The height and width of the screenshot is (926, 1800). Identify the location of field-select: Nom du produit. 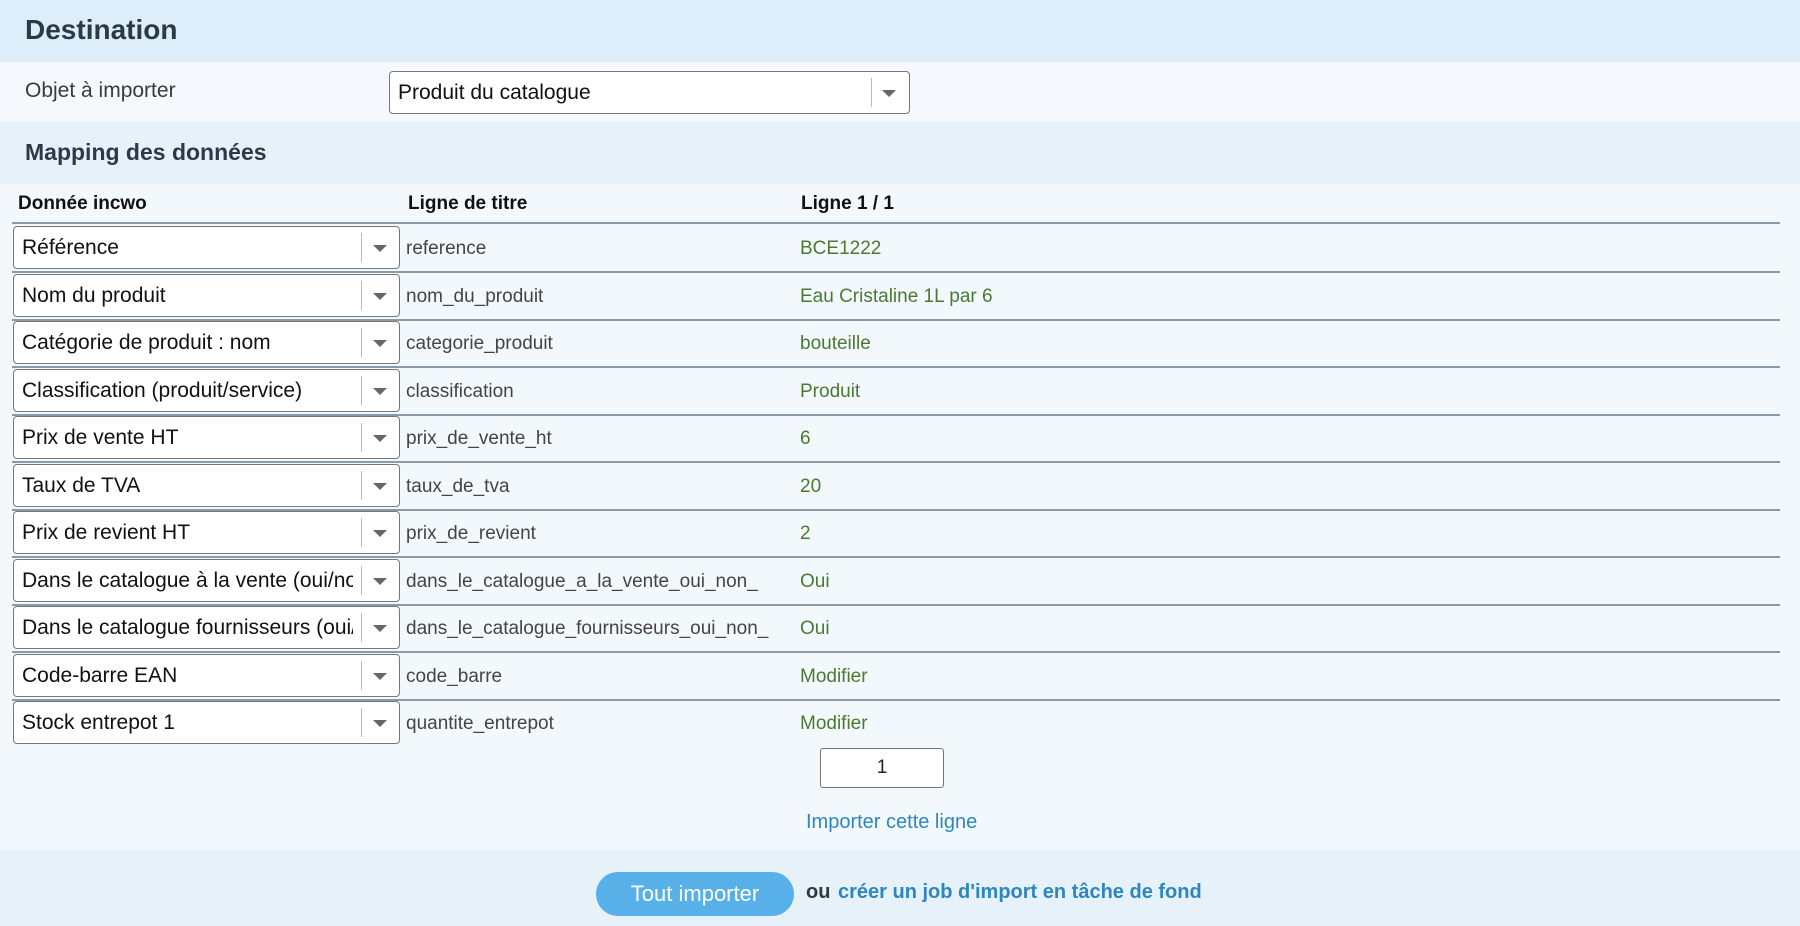
(206, 295).